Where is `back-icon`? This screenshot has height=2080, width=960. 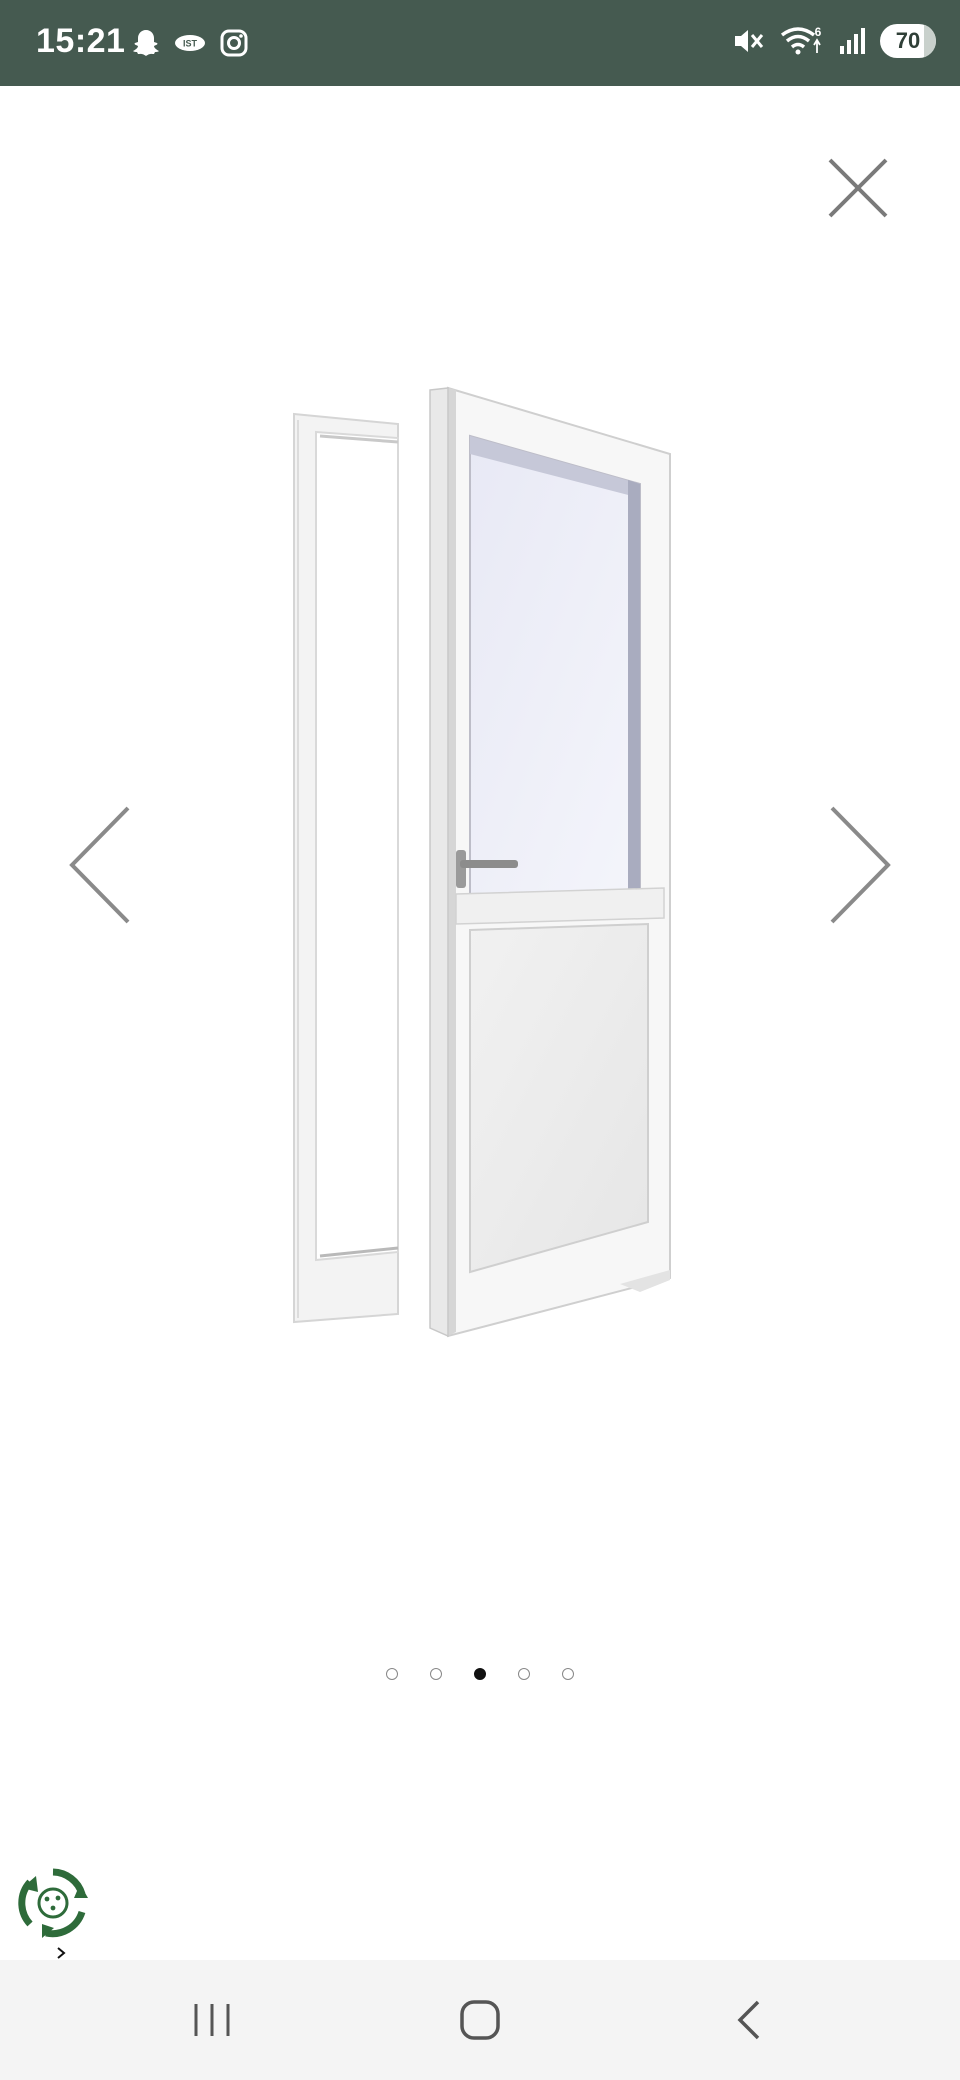 back-icon is located at coordinates (748, 2020).